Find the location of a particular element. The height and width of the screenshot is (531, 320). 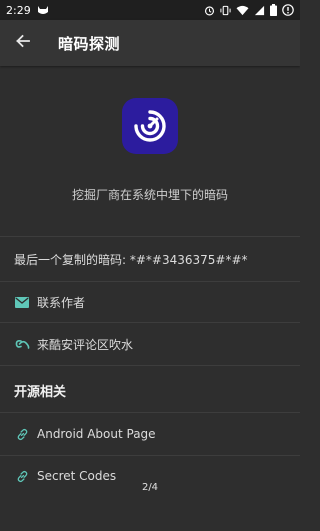

app-tagline: 挖掘厂商在系统中埋下的暗码 is located at coordinates (149, 195).